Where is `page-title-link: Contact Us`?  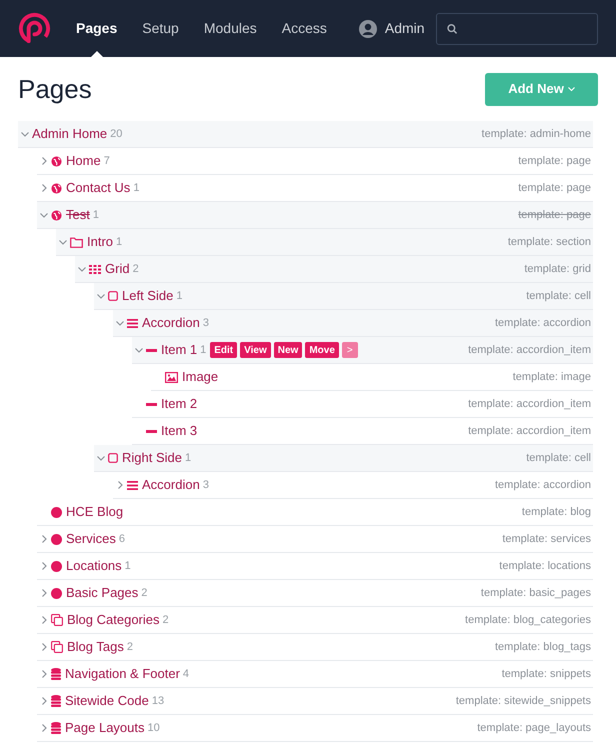 page-title-link: Contact Us is located at coordinates (98, 188).